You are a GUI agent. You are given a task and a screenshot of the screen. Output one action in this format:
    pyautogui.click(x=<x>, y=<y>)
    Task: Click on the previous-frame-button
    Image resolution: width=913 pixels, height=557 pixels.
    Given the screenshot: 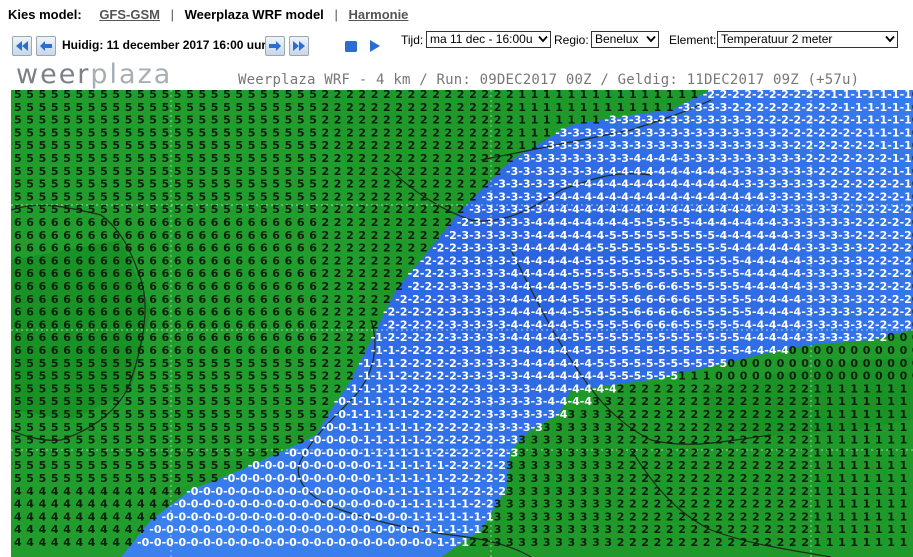 What is the action you would take?
    pyautogui.click(x=46, y=46)
    